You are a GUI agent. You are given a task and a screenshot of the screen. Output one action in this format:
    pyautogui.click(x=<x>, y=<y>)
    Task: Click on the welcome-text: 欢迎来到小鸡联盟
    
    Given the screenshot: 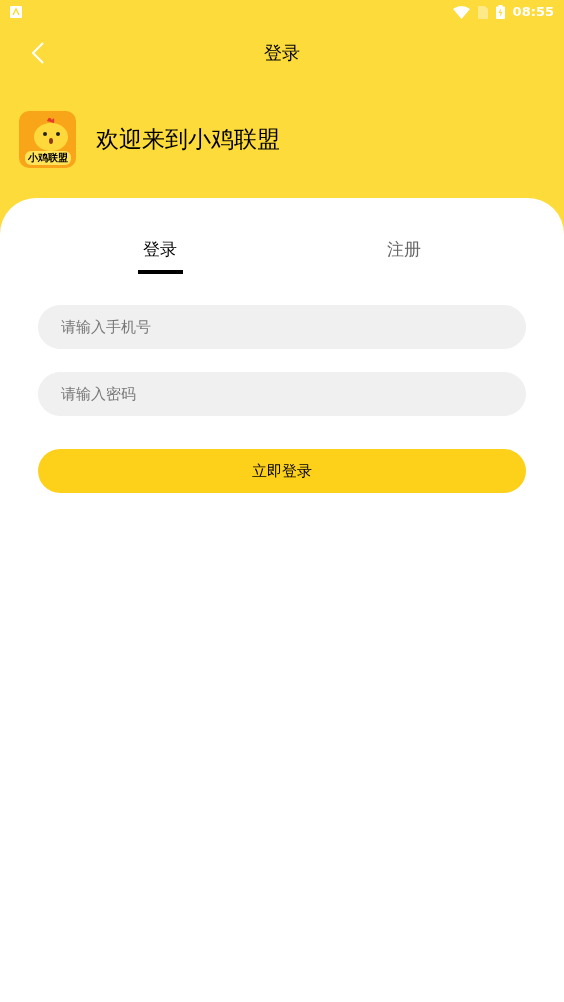 What is the action you would take?
    pyautogui.click(x=188, y=140)
    